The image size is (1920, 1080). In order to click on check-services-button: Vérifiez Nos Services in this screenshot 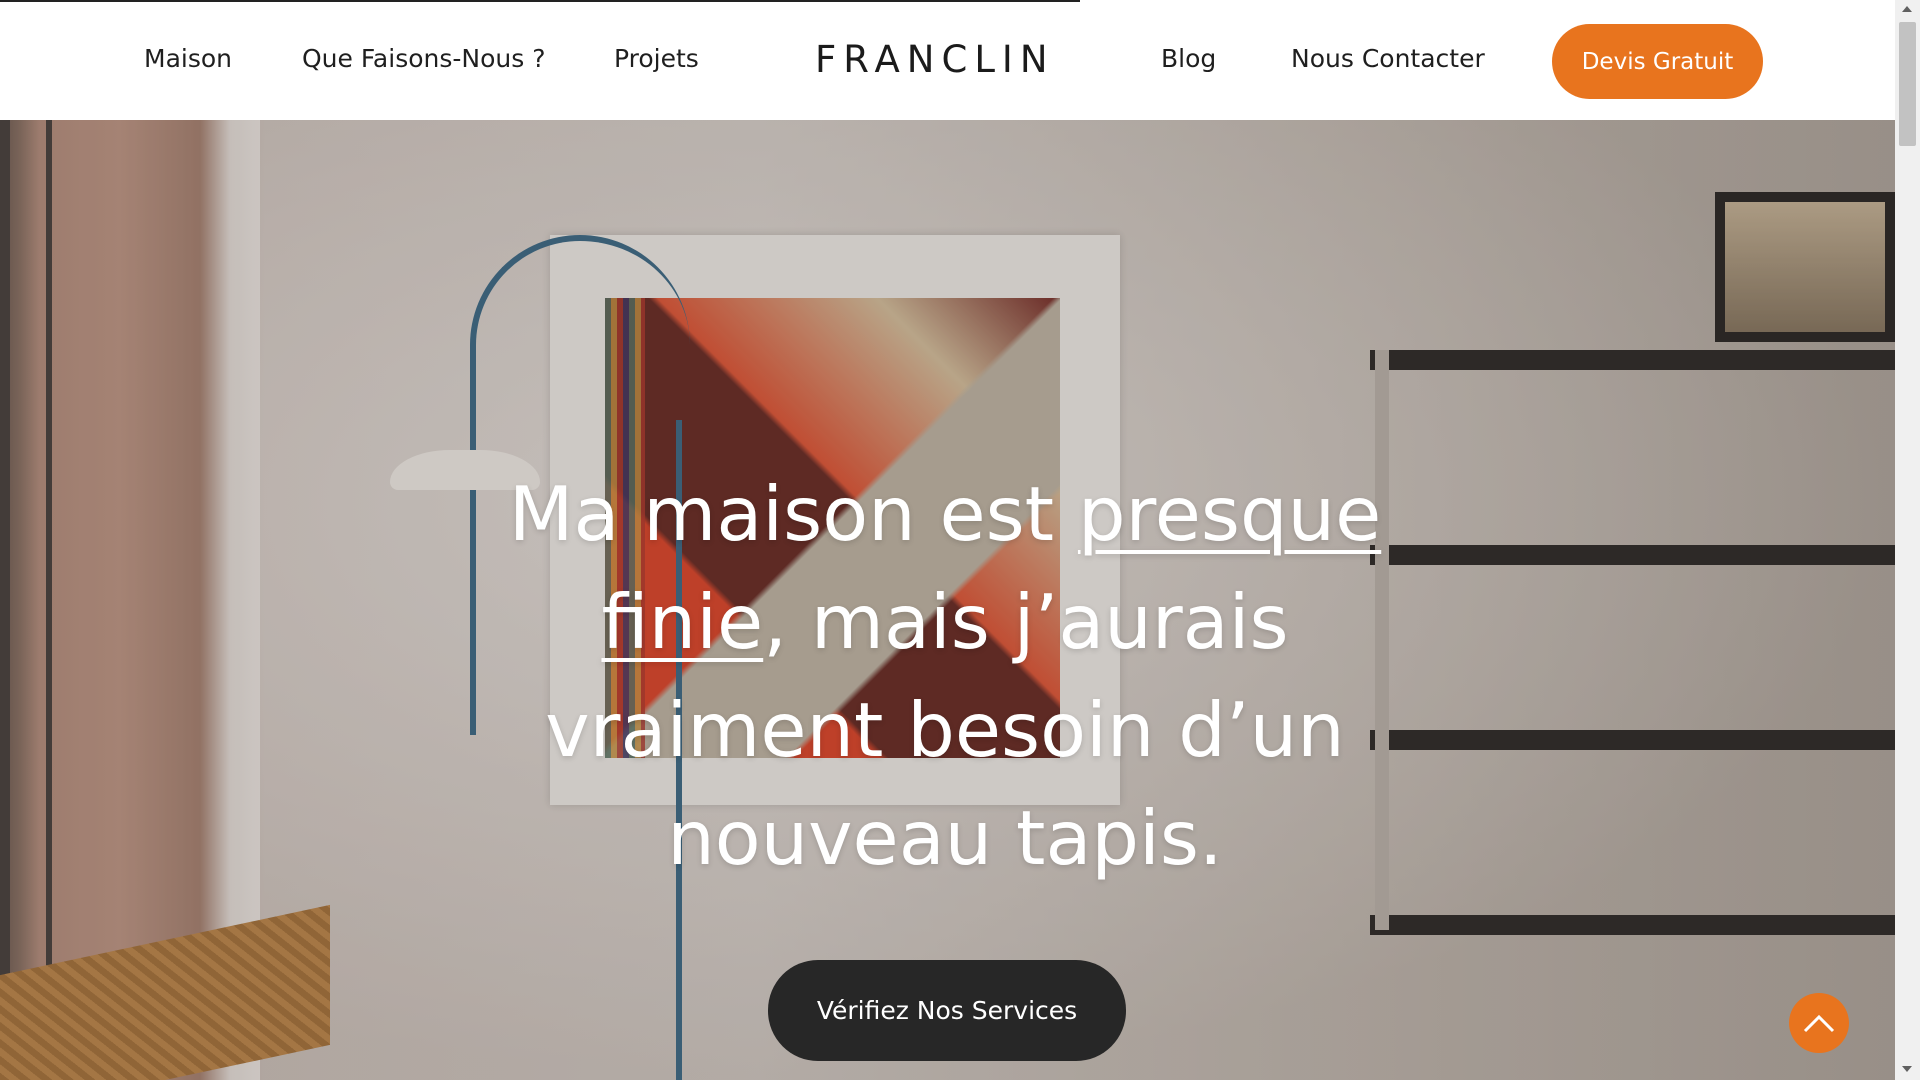, I will do `click(947, 1010)`.